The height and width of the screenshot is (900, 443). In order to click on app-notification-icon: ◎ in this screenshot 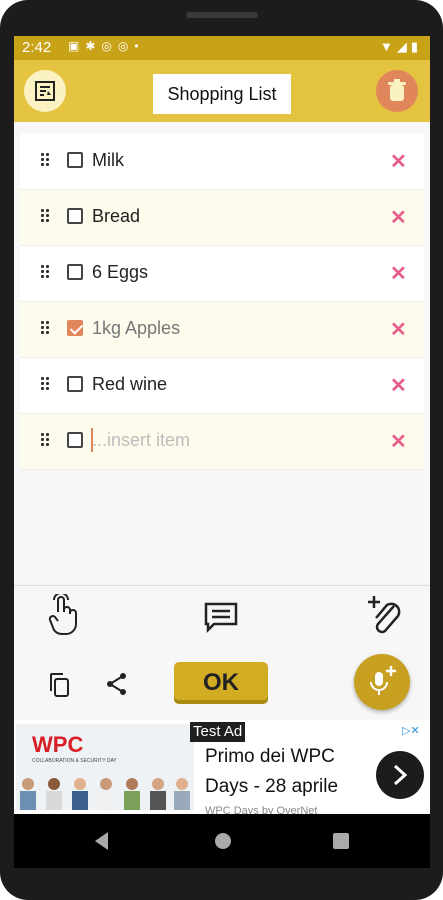, I will do `click(109, 46)`.